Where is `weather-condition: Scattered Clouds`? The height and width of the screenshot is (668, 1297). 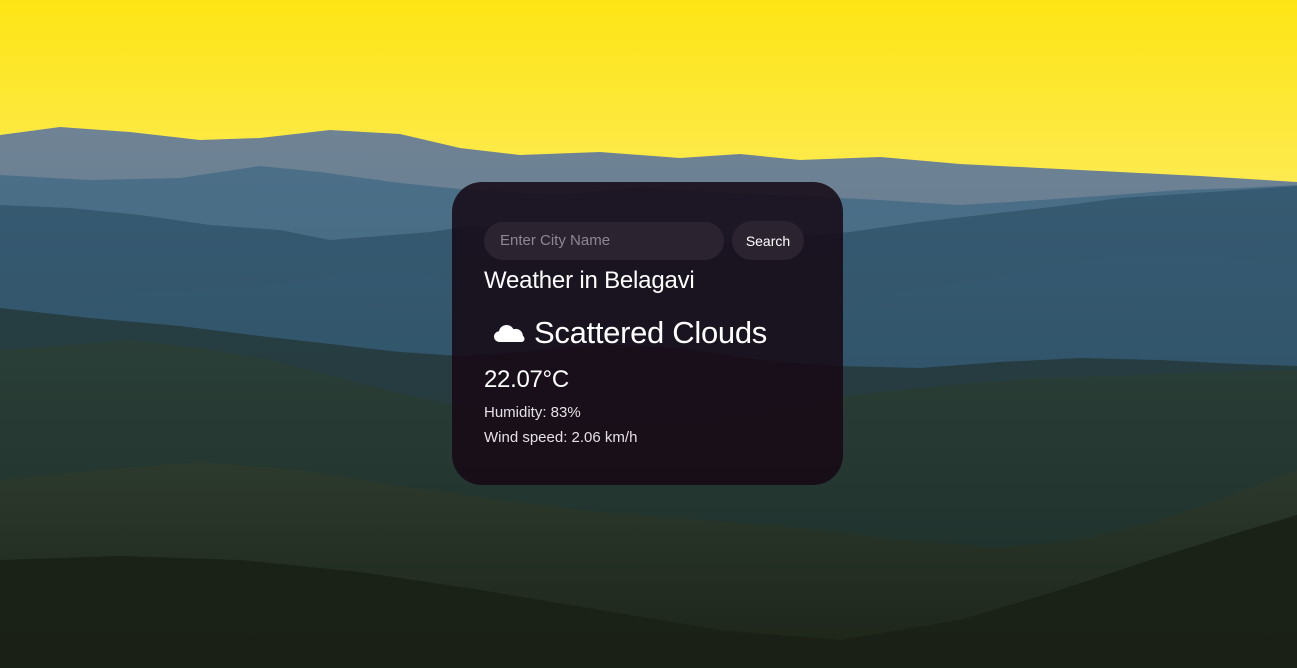
weather-condition: Scattered Clouds is located at coordinates (647, 333).